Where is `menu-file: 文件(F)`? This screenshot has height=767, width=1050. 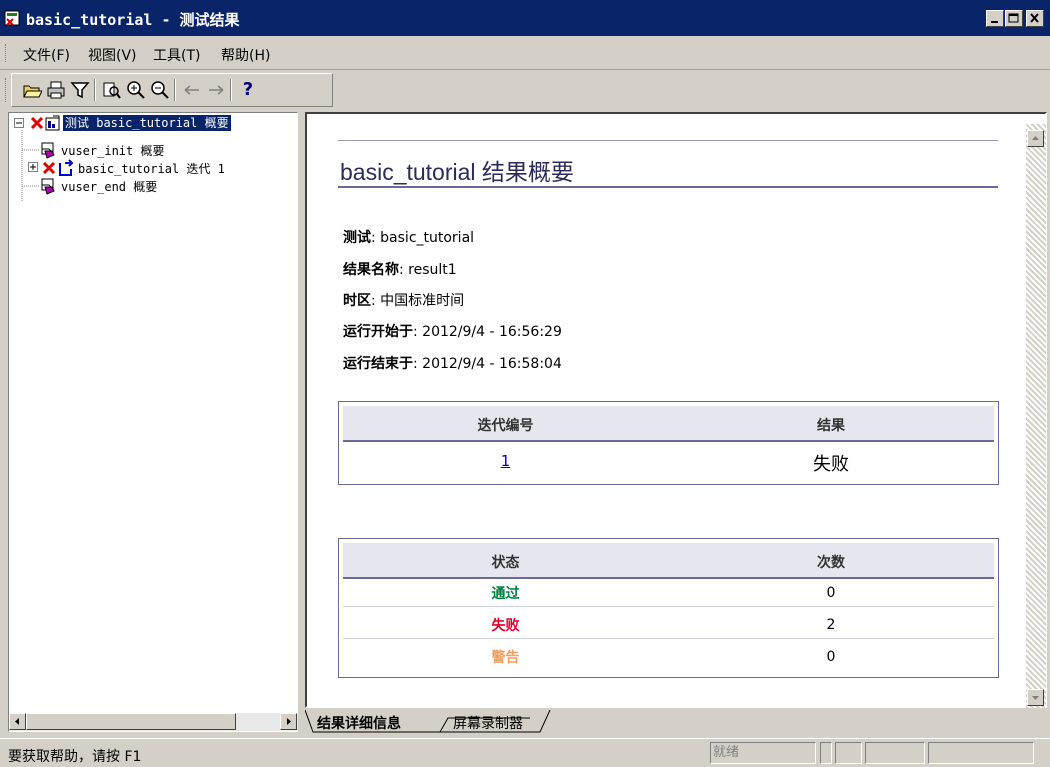 menu-file: 文件(F) is located at coordinates (46, 55).